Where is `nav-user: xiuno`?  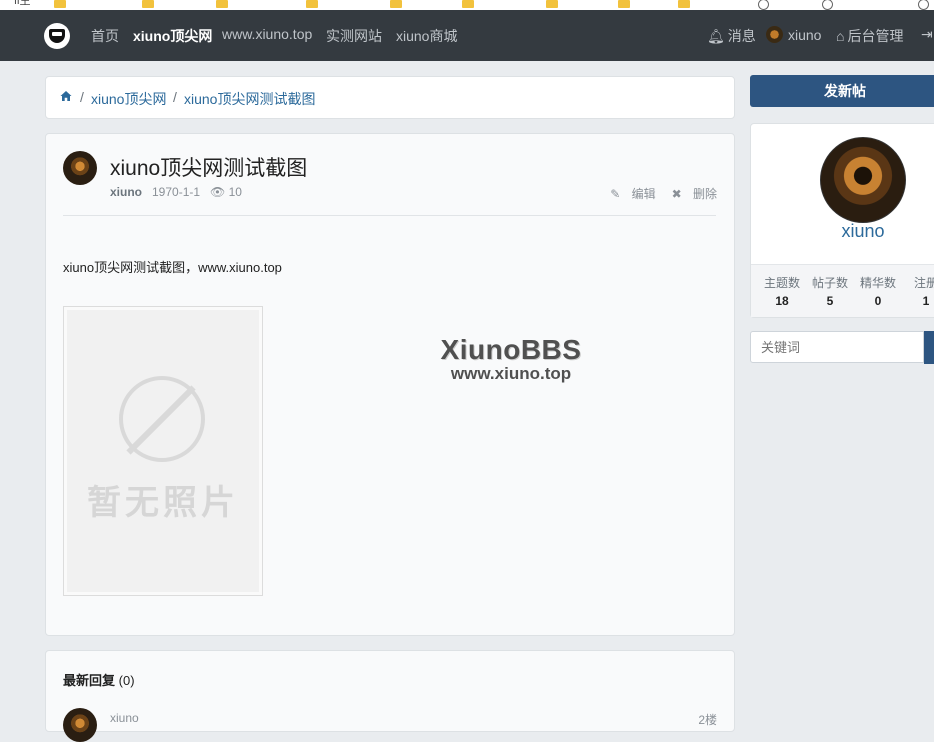 nav-user: xiuno is located at coordinates (793, 34).